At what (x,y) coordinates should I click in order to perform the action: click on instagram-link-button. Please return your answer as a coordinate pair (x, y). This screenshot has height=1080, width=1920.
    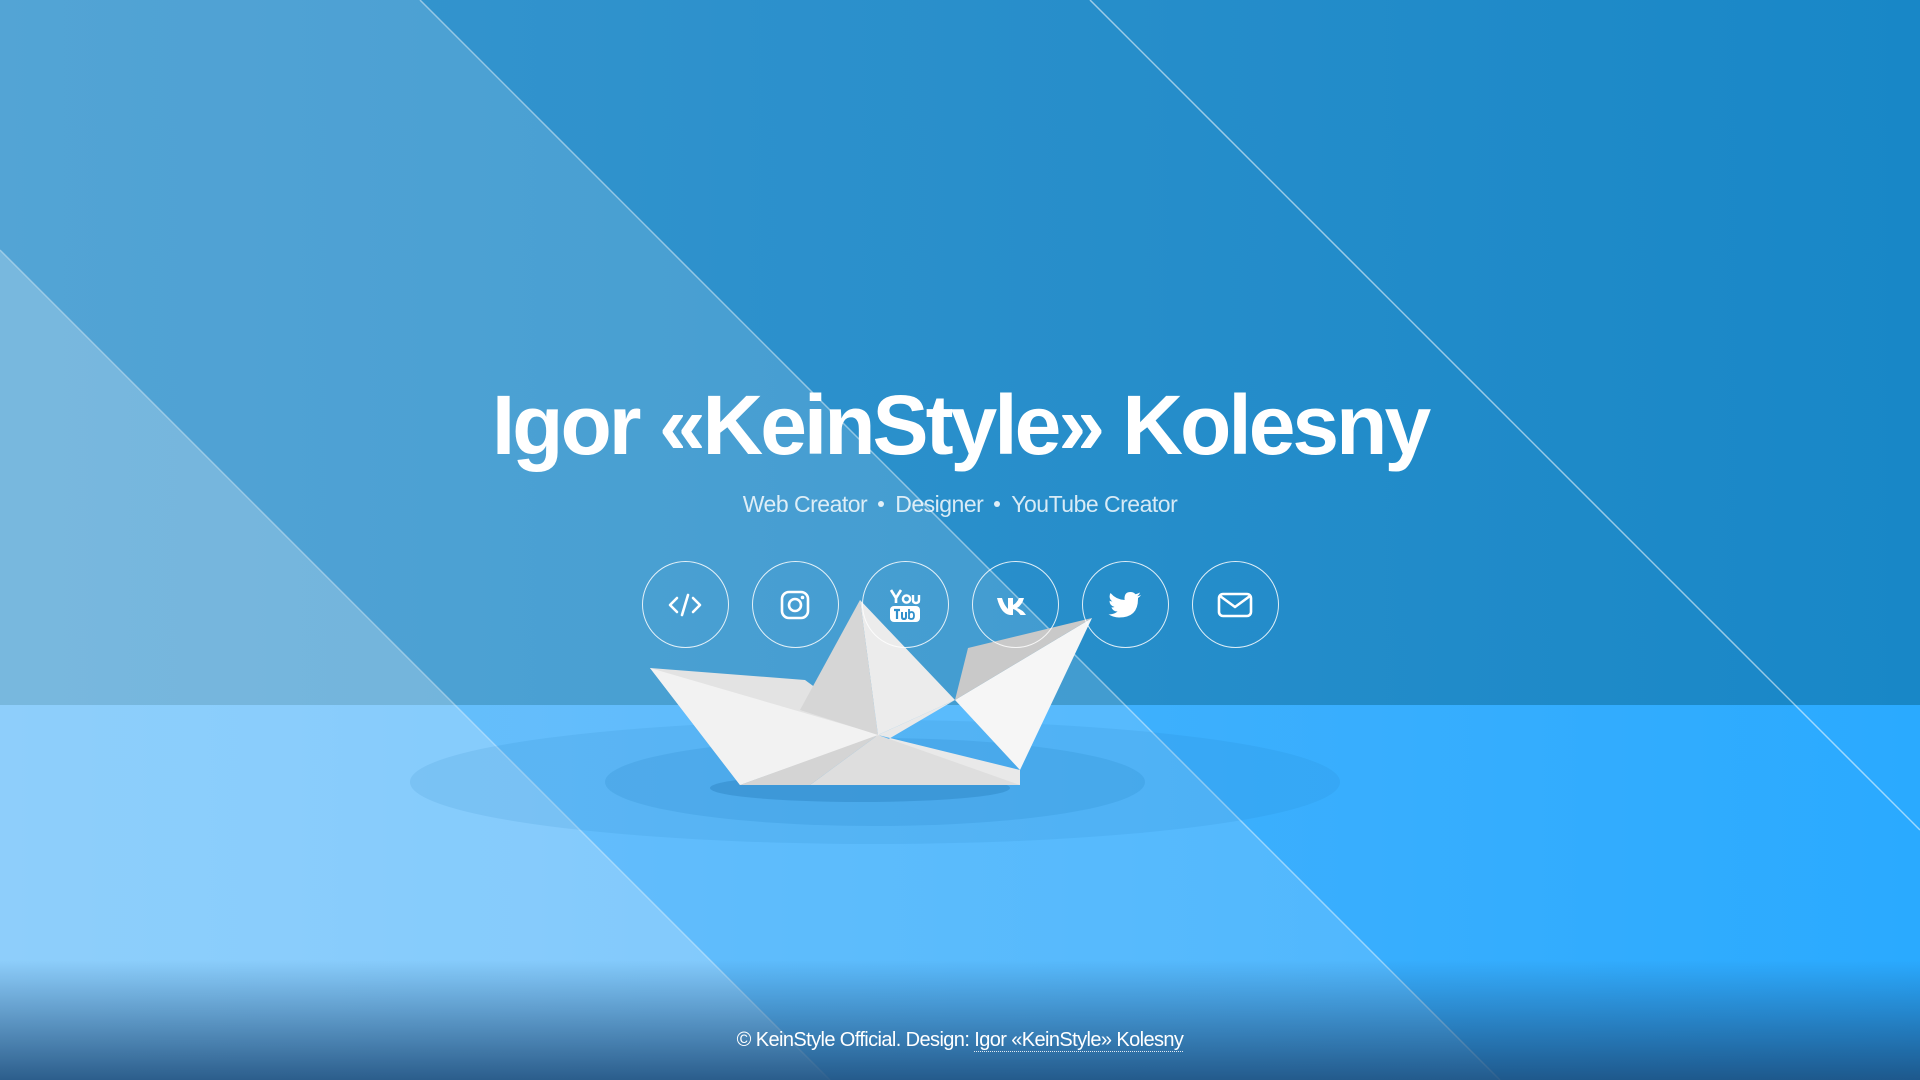
    Looking at the image, I should click on (795, 604).